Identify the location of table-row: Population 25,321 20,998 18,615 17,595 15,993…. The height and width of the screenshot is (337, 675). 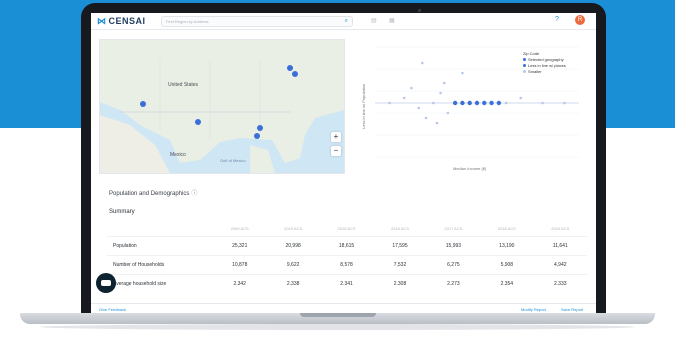
(347, 246).